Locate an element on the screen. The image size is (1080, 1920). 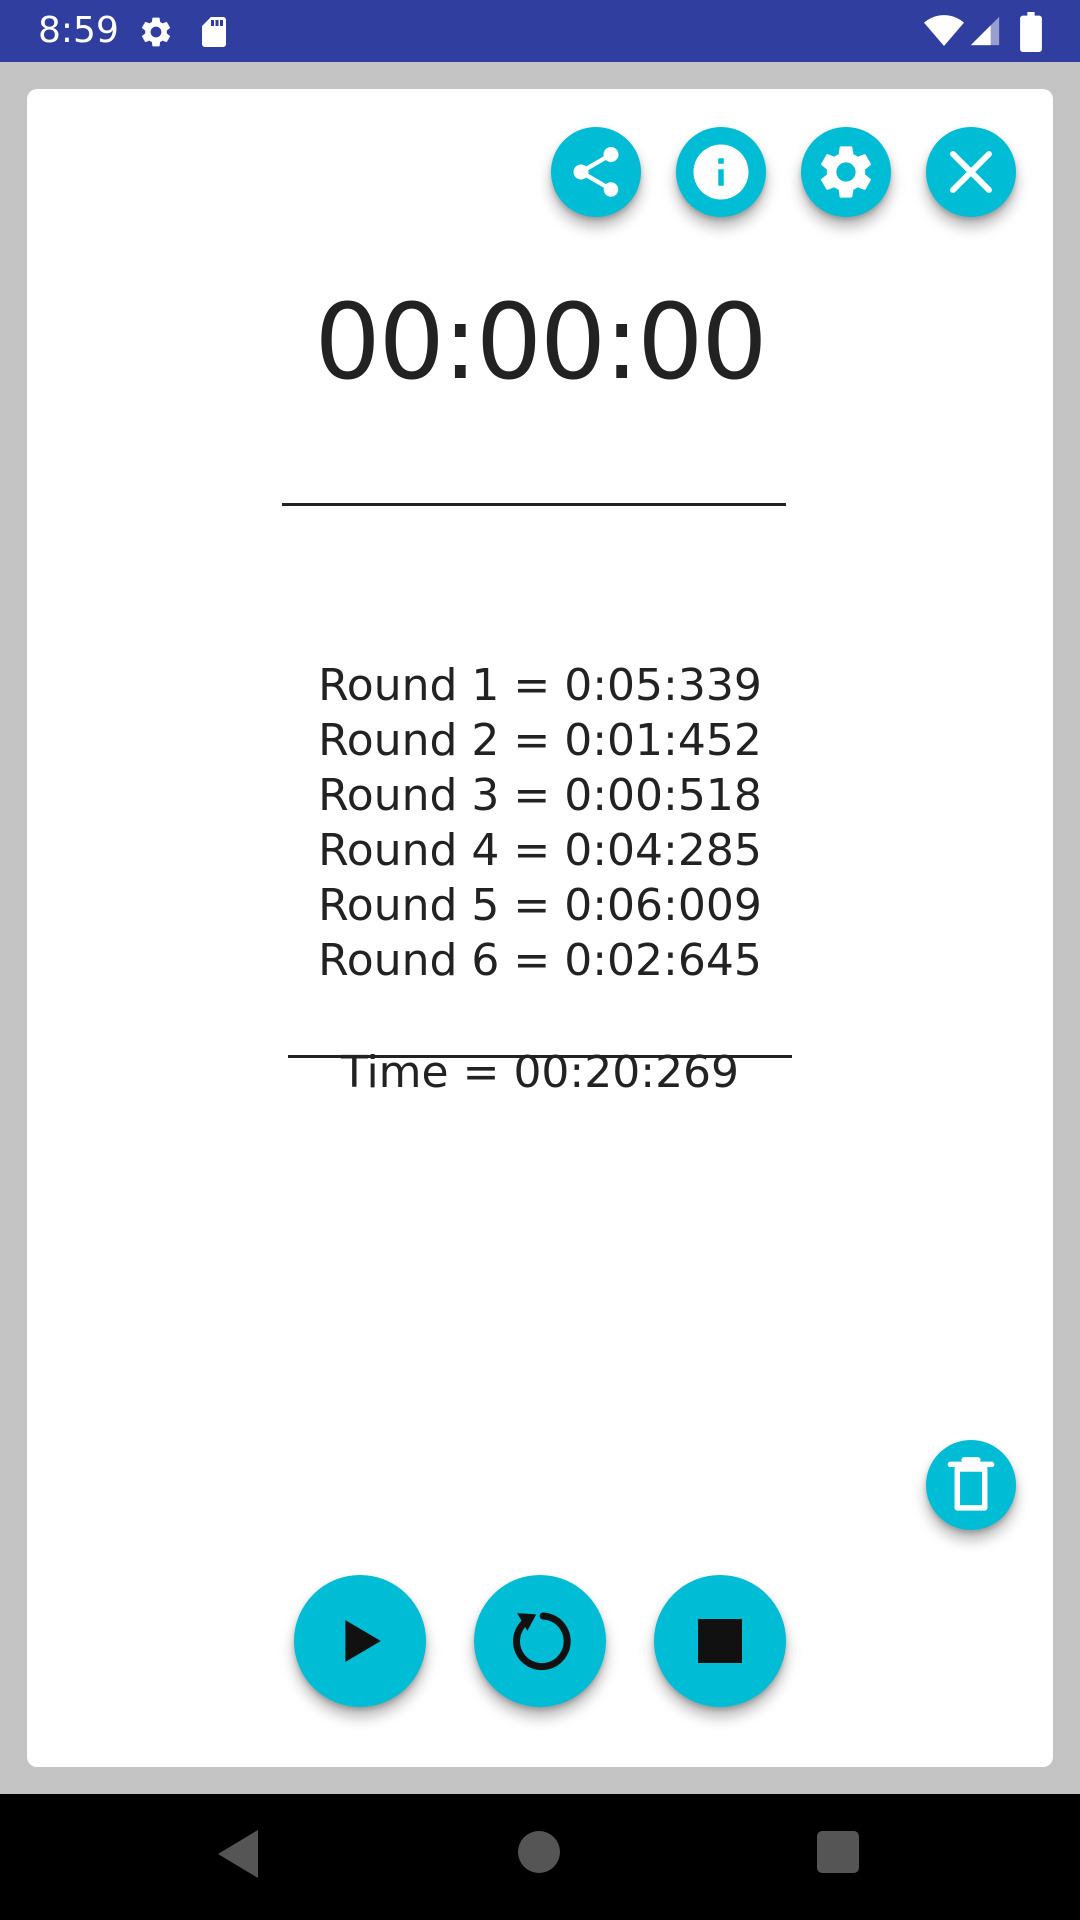
close-icon is located at coordinates (971, 172).